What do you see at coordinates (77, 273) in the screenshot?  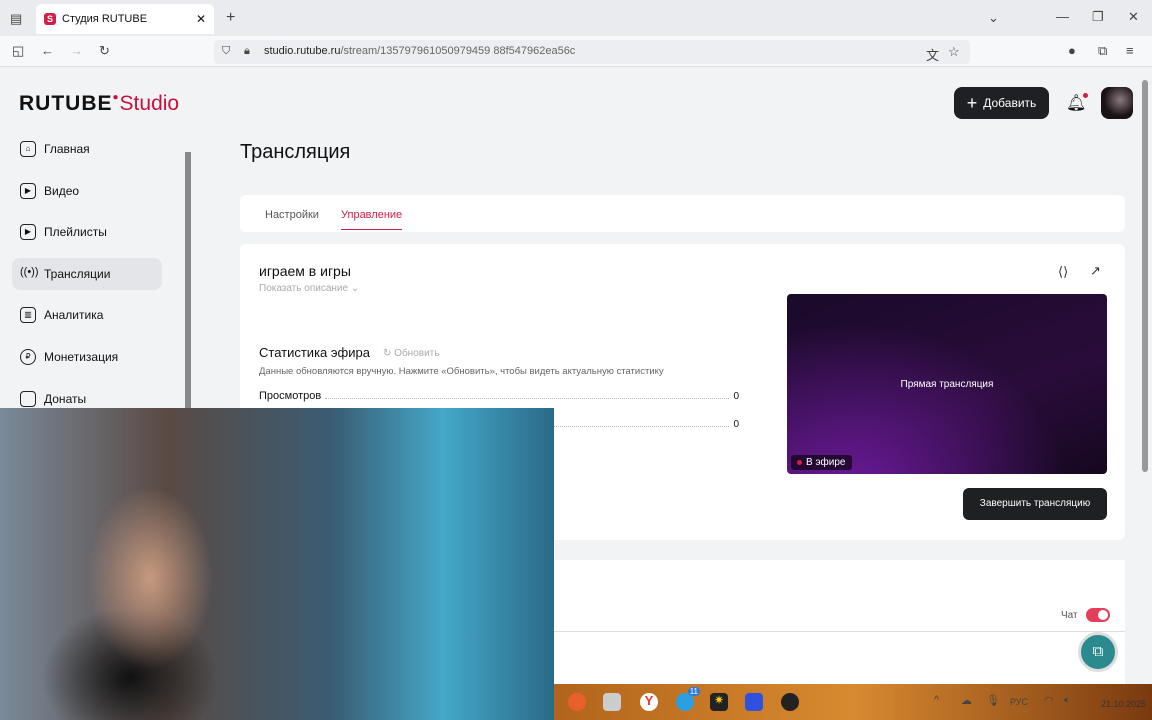 I see `sidebar-item-label: Трансляции` at bounding box center [77, 273].